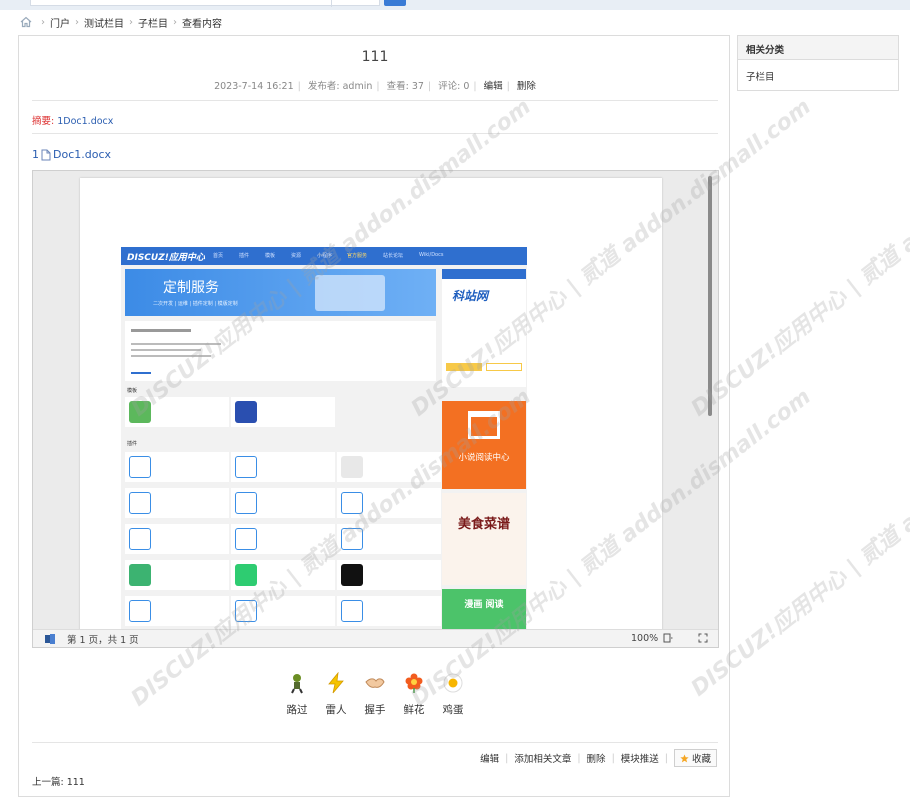  Describe the element at coordinates (395, 3) in the screenshot. I see `search-button` at that location.